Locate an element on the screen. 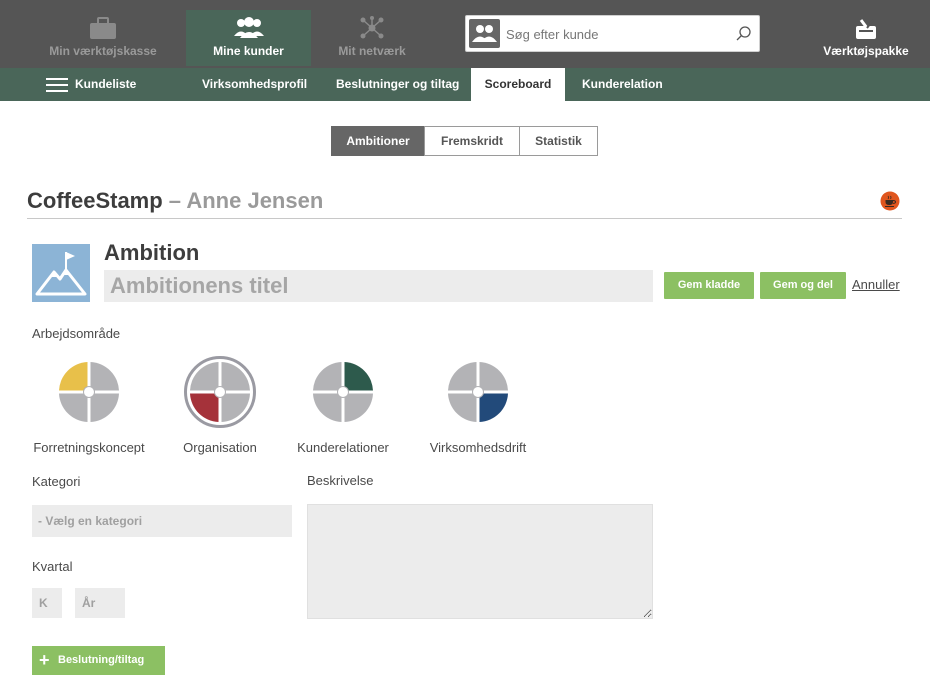 Image resolution: width=930 pixels, height=684 pixels. save-draft-button: Gem kladde is located at coordinates (709, 285).